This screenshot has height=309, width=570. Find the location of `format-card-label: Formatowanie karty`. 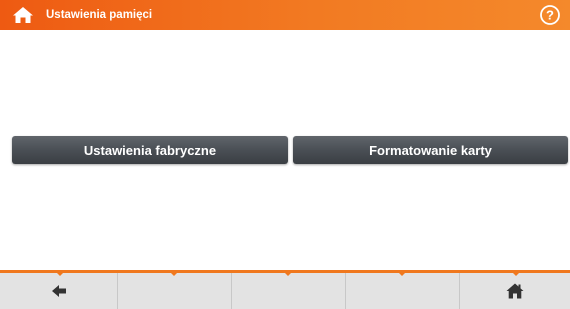

format-card-label: Formatowanie karty is located at coordinates (430, 150).